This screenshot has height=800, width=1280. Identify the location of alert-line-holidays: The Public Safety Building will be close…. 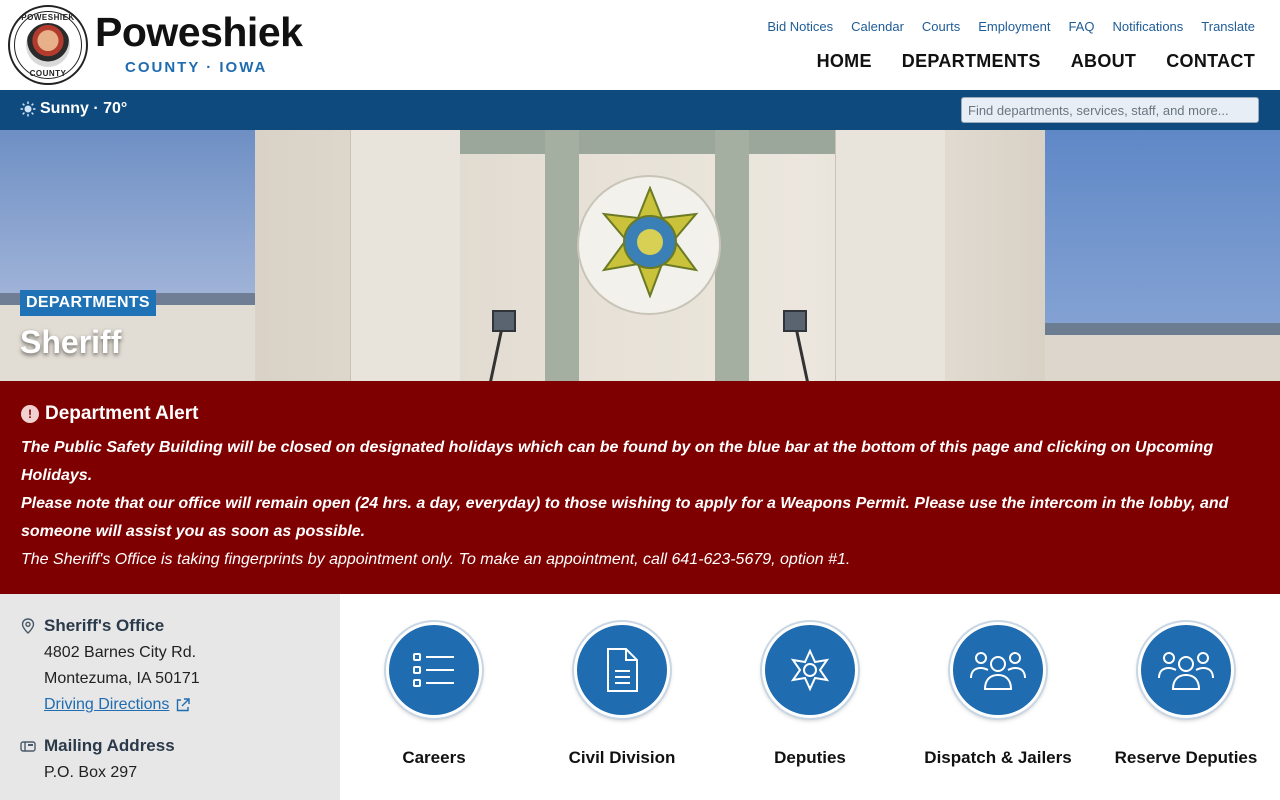
(617, 461).